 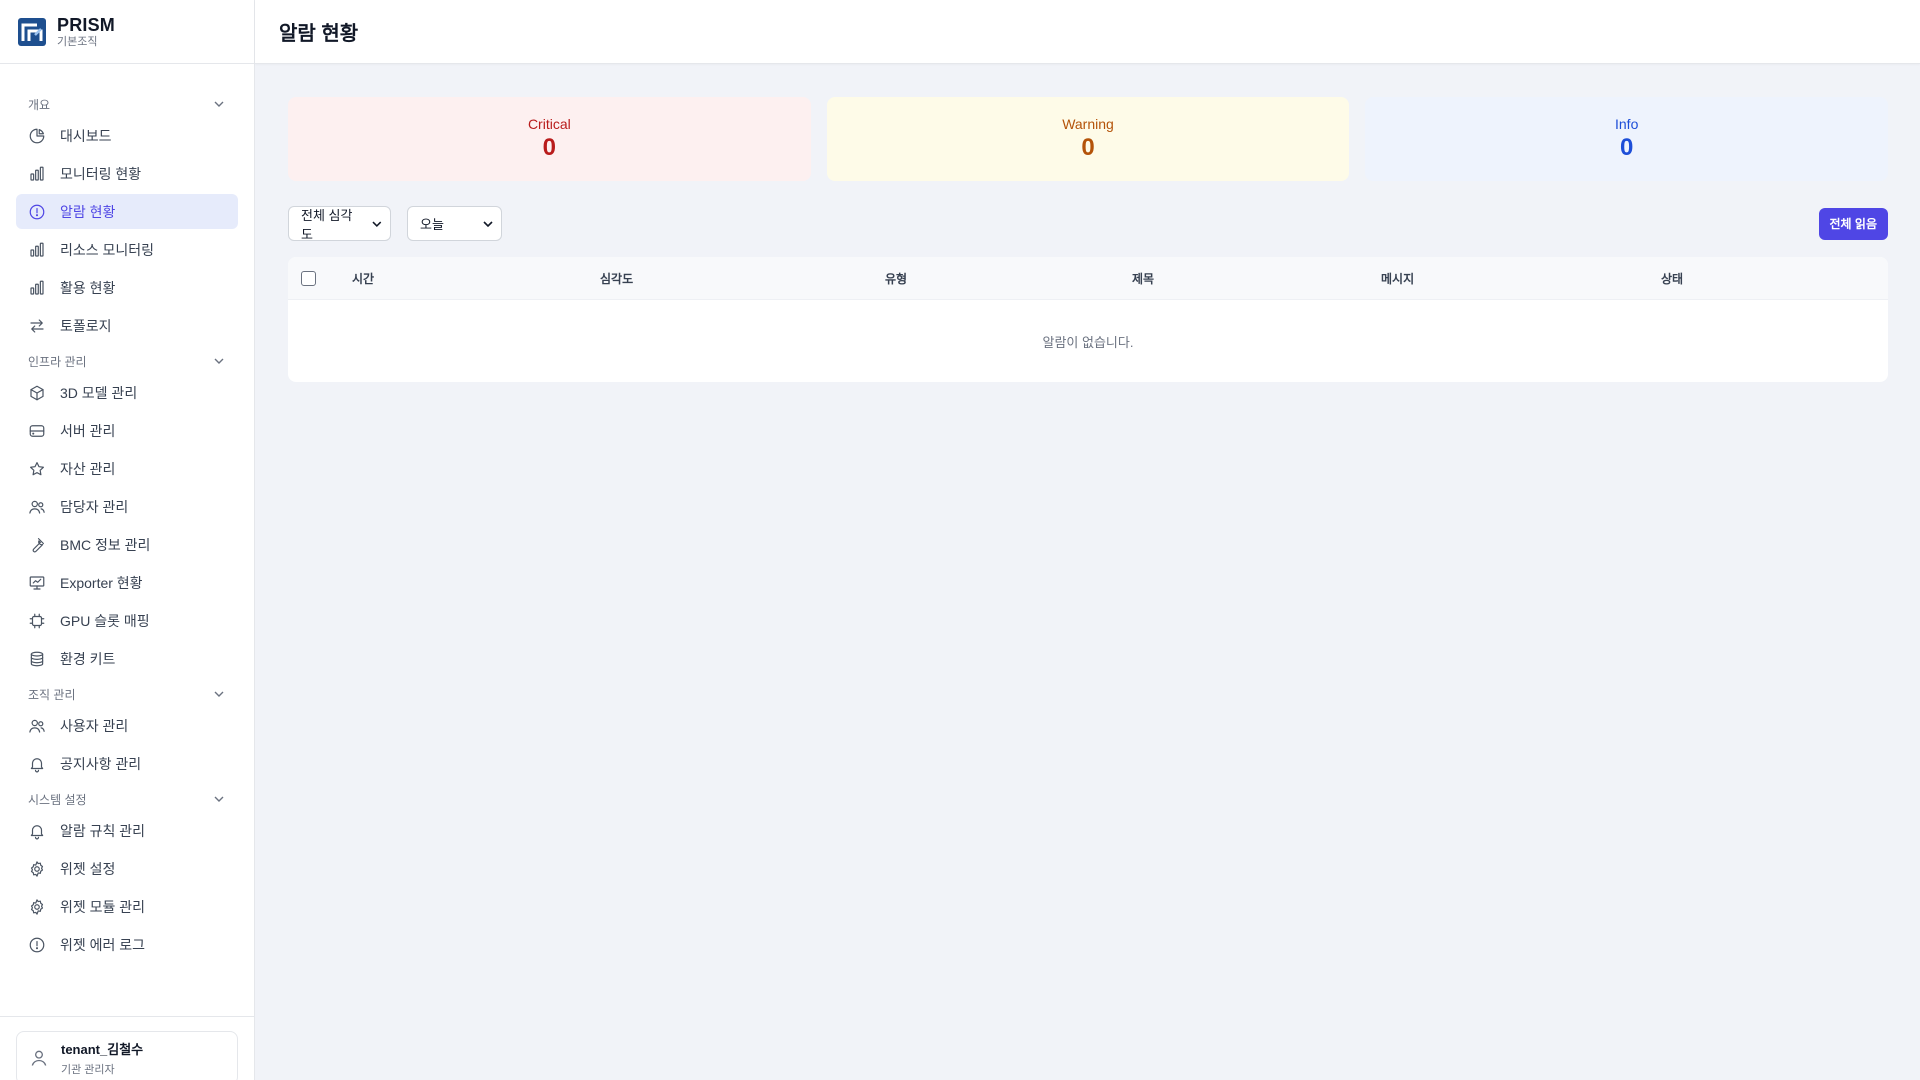 What do you see at coordinates (88, 1070) in the screenshot?
I see `user-role: 기관 관리자` at bounding box center [88, 1070].